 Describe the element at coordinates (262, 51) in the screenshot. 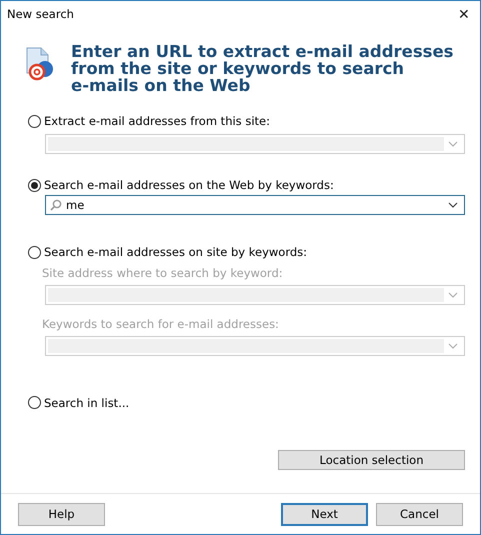

I see `heading-text: Enter an URL to extract e-mail addresses` at that location.